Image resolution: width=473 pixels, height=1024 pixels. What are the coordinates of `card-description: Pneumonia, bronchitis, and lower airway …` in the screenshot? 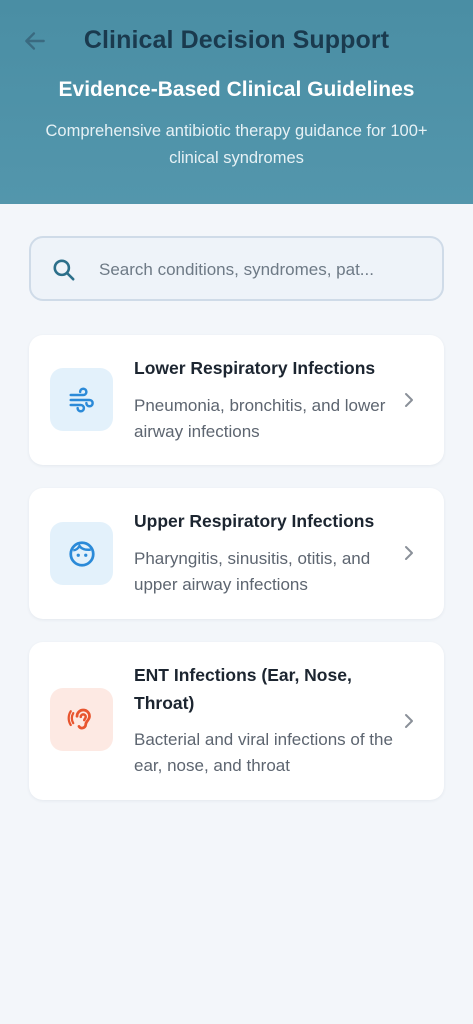 It's located at (260, 418).